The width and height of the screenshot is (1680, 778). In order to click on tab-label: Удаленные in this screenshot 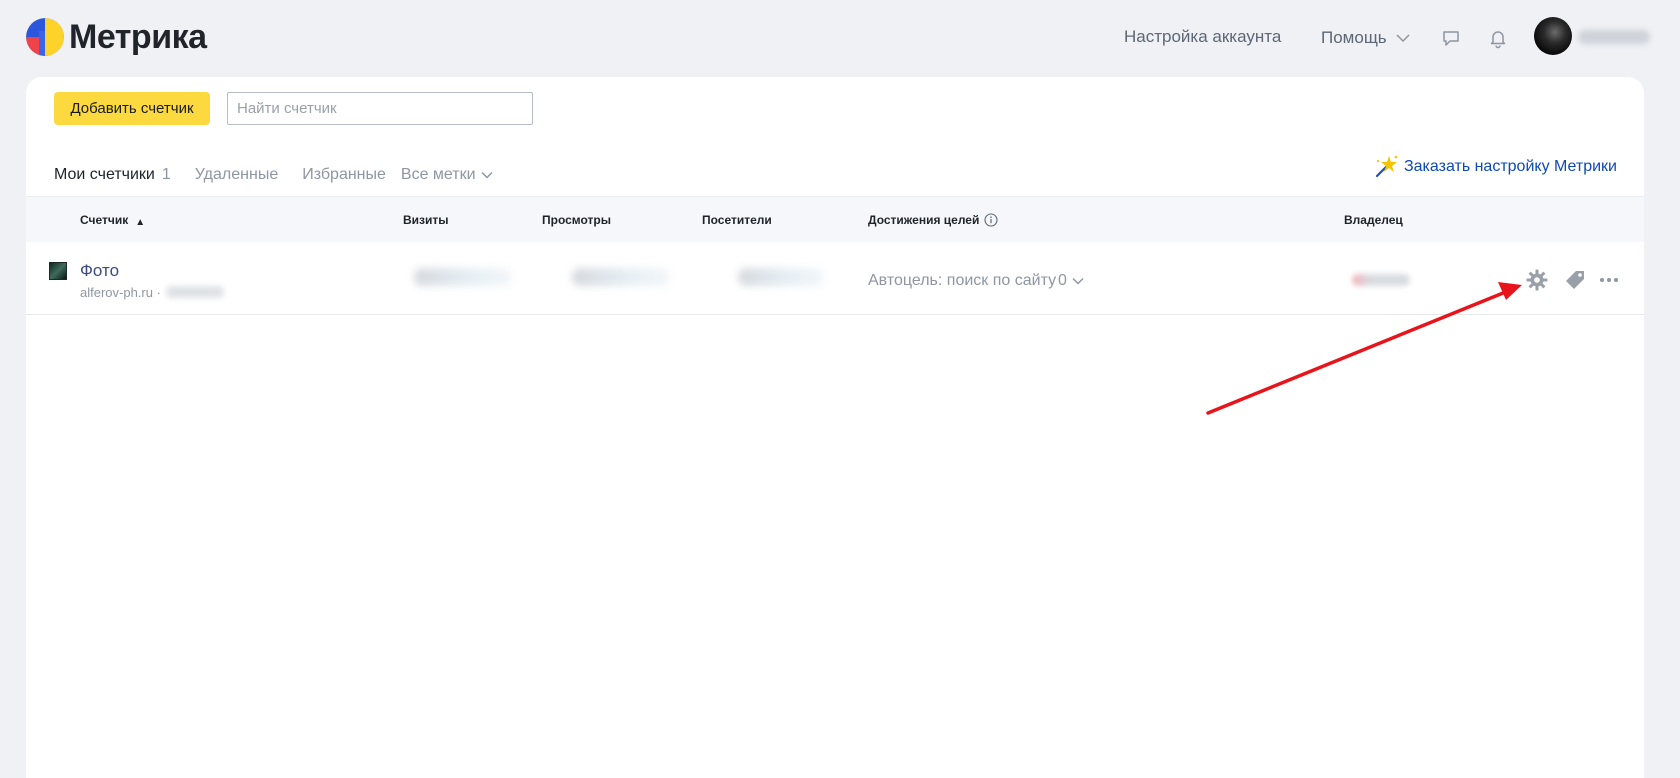, I will do `click(236, 174)`.